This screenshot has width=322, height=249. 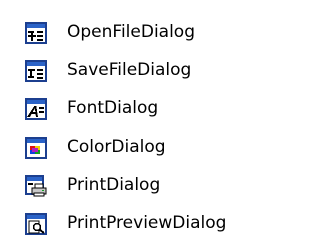 What do you see at coordinates (36, 224) in the screenshot?
I see `print-preview-dialog-icon` at bounding box center [36, 224].